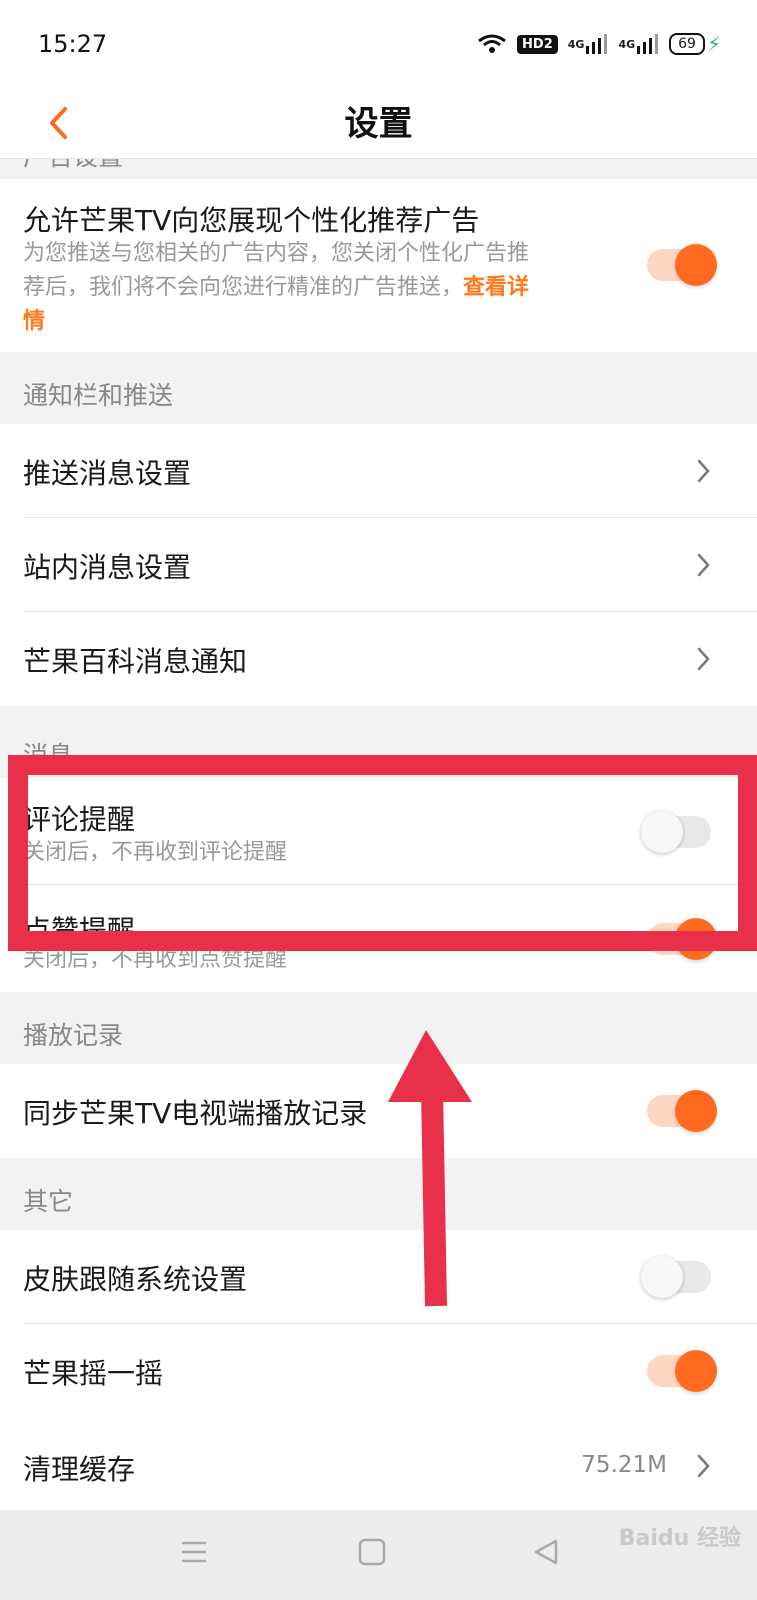 This screenshot has width=757, height=1600. What do you see at coordinates (34, 321) in the screenshot?
I see `view-details-link-cont: 情` at bounding box center [34, 321].